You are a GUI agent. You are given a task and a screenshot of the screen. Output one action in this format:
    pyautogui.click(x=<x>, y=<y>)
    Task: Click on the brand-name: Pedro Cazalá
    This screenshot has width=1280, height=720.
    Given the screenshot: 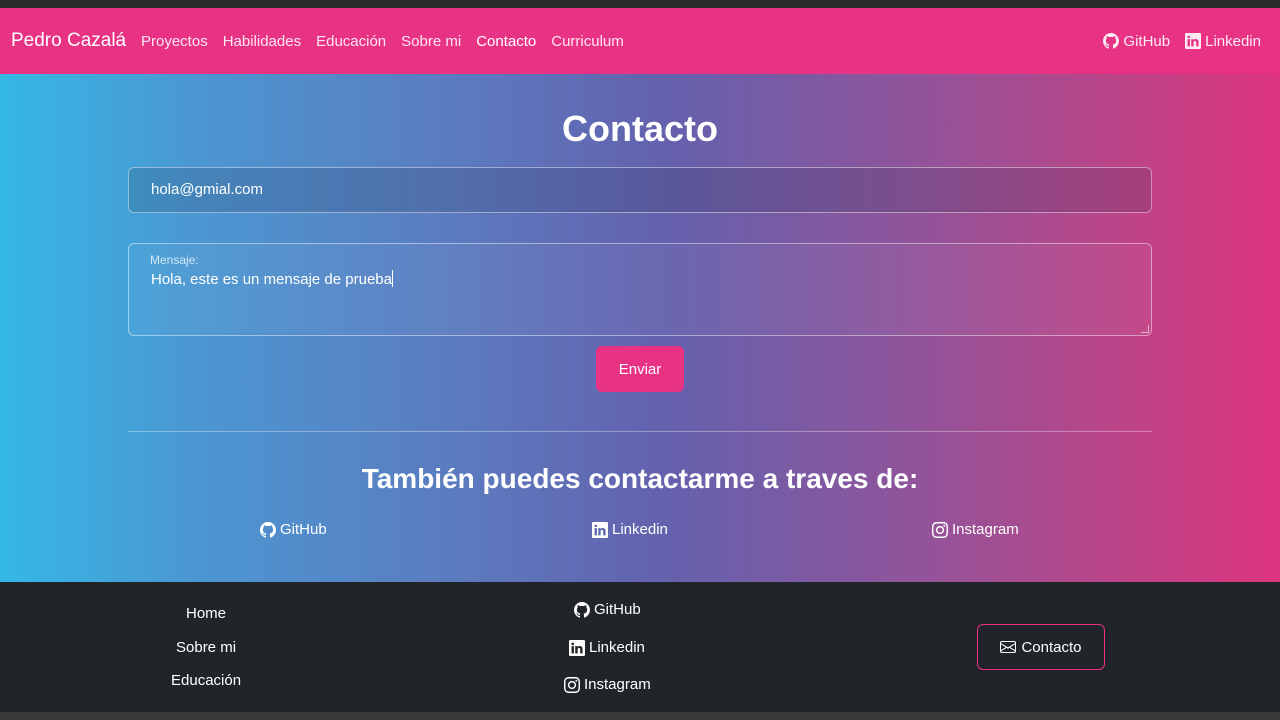 What is the action you would take?
    pyautogui.click(x=68, y=41)
    